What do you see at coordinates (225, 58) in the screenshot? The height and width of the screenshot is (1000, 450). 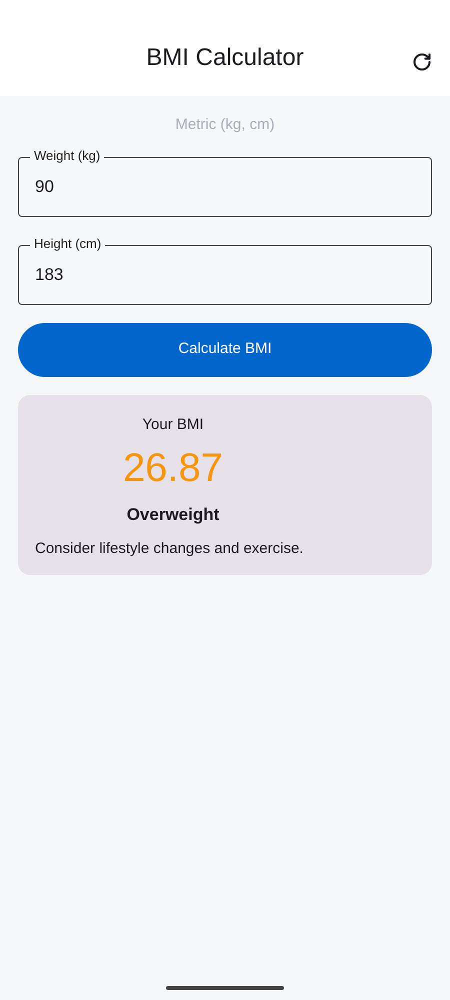 I see `app-title: BMI Calculator` at bounding box center [225, 58].